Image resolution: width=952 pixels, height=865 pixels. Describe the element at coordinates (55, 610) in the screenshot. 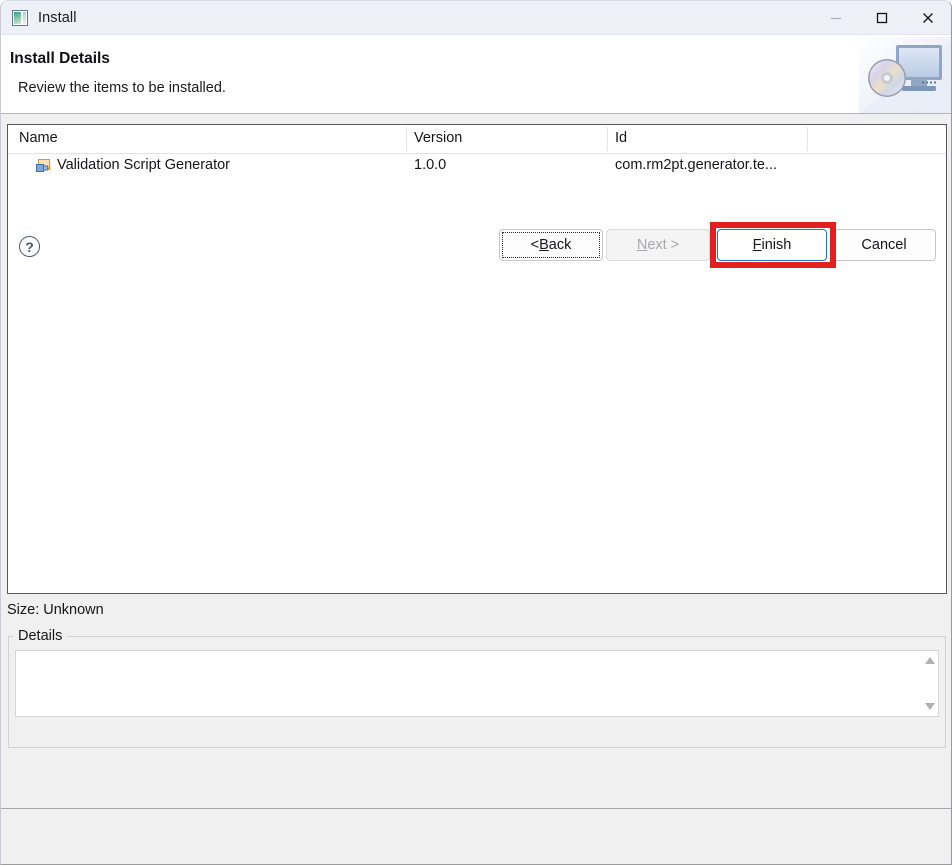

I see `size-label: Size: Unknown` at that location.